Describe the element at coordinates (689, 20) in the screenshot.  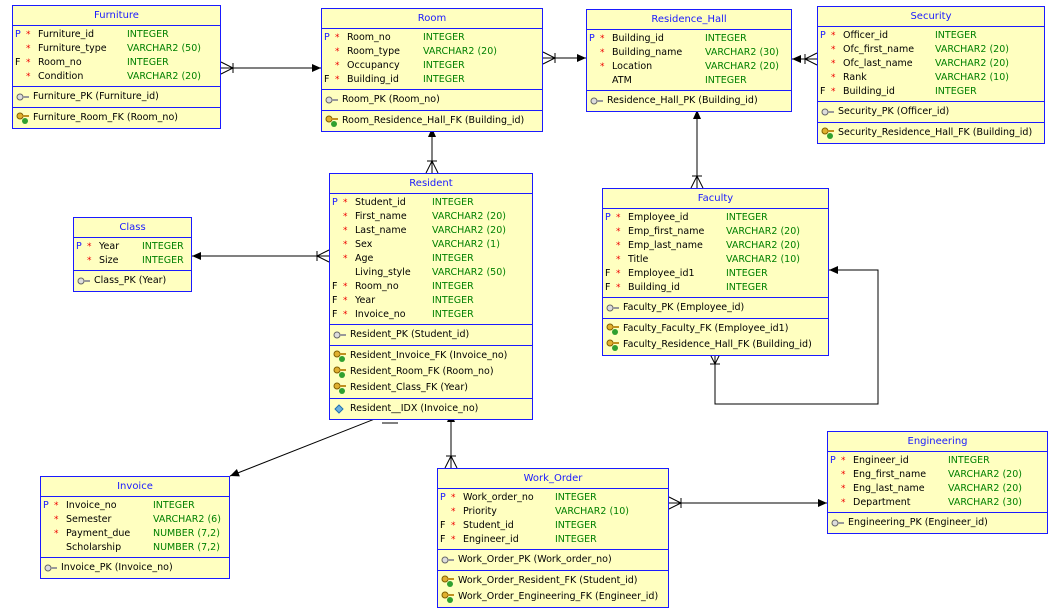
I see `entity-title: Residence_Hall` at that location.